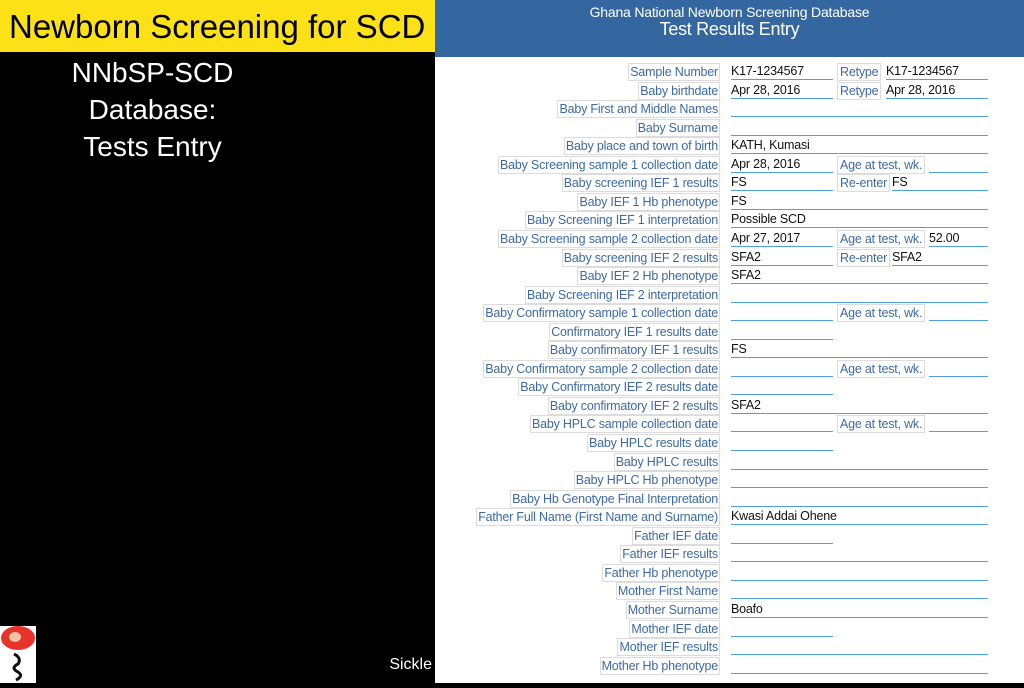 The height and width of the screenshot is (688, 1024). I want to click on subtitle-line: Database:, so click(152, 109).